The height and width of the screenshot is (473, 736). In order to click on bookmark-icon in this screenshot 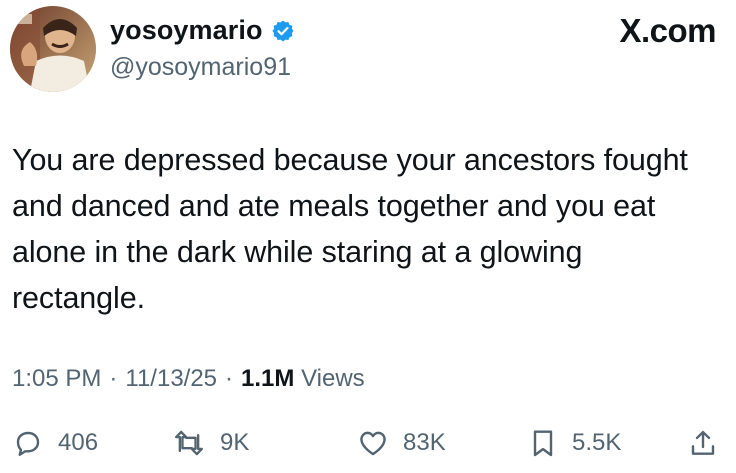, I will do `click(543, 443)`.